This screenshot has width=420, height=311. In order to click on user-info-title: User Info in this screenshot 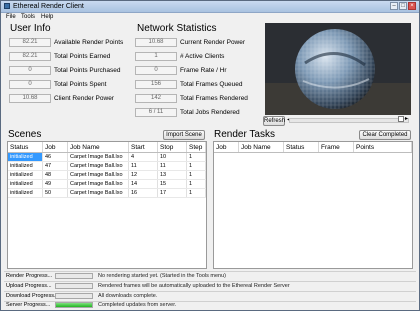, I will do `click(30, 28)`.